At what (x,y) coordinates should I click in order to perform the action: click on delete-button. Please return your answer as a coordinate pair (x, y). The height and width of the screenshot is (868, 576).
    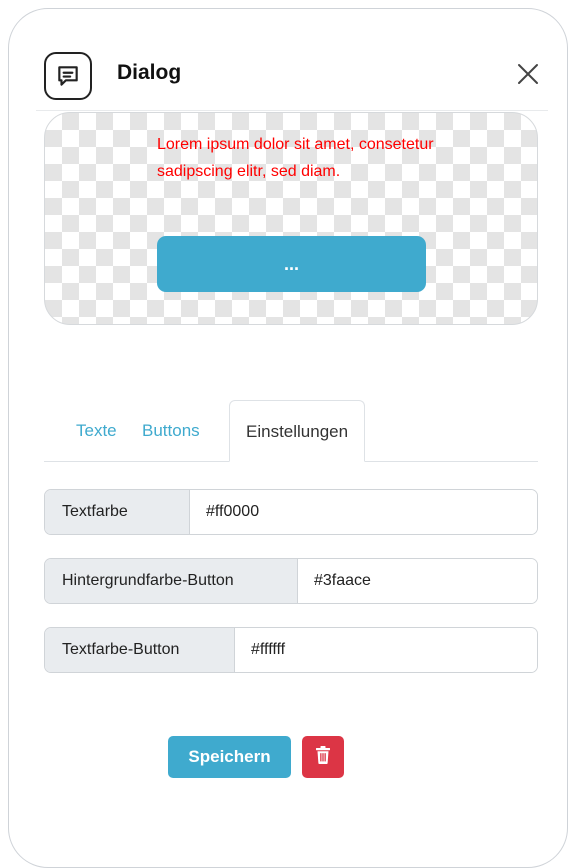
    Looking at the image, I should click on (323, 757).